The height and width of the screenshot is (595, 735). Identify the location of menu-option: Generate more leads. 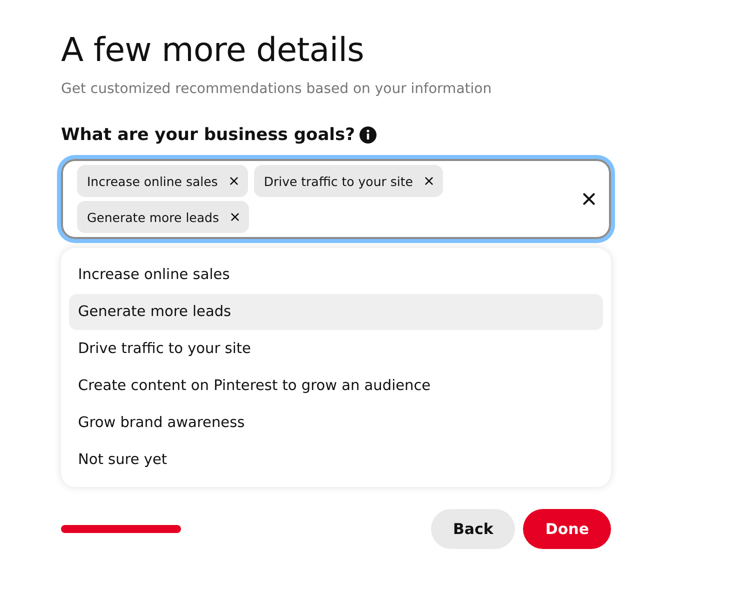
(336, 312).